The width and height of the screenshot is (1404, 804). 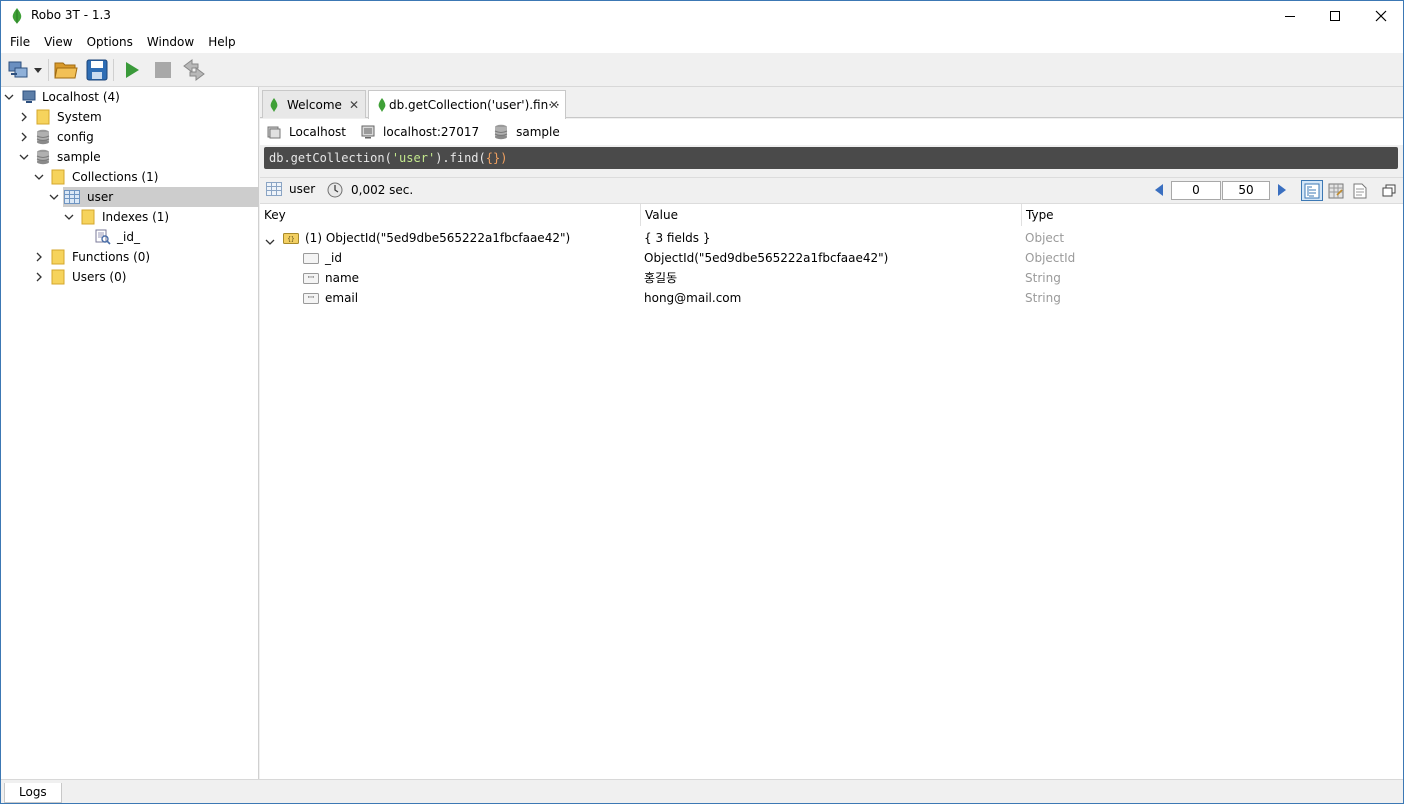 I want to click on logs-tab: Logs, so click(x=33, y=793).